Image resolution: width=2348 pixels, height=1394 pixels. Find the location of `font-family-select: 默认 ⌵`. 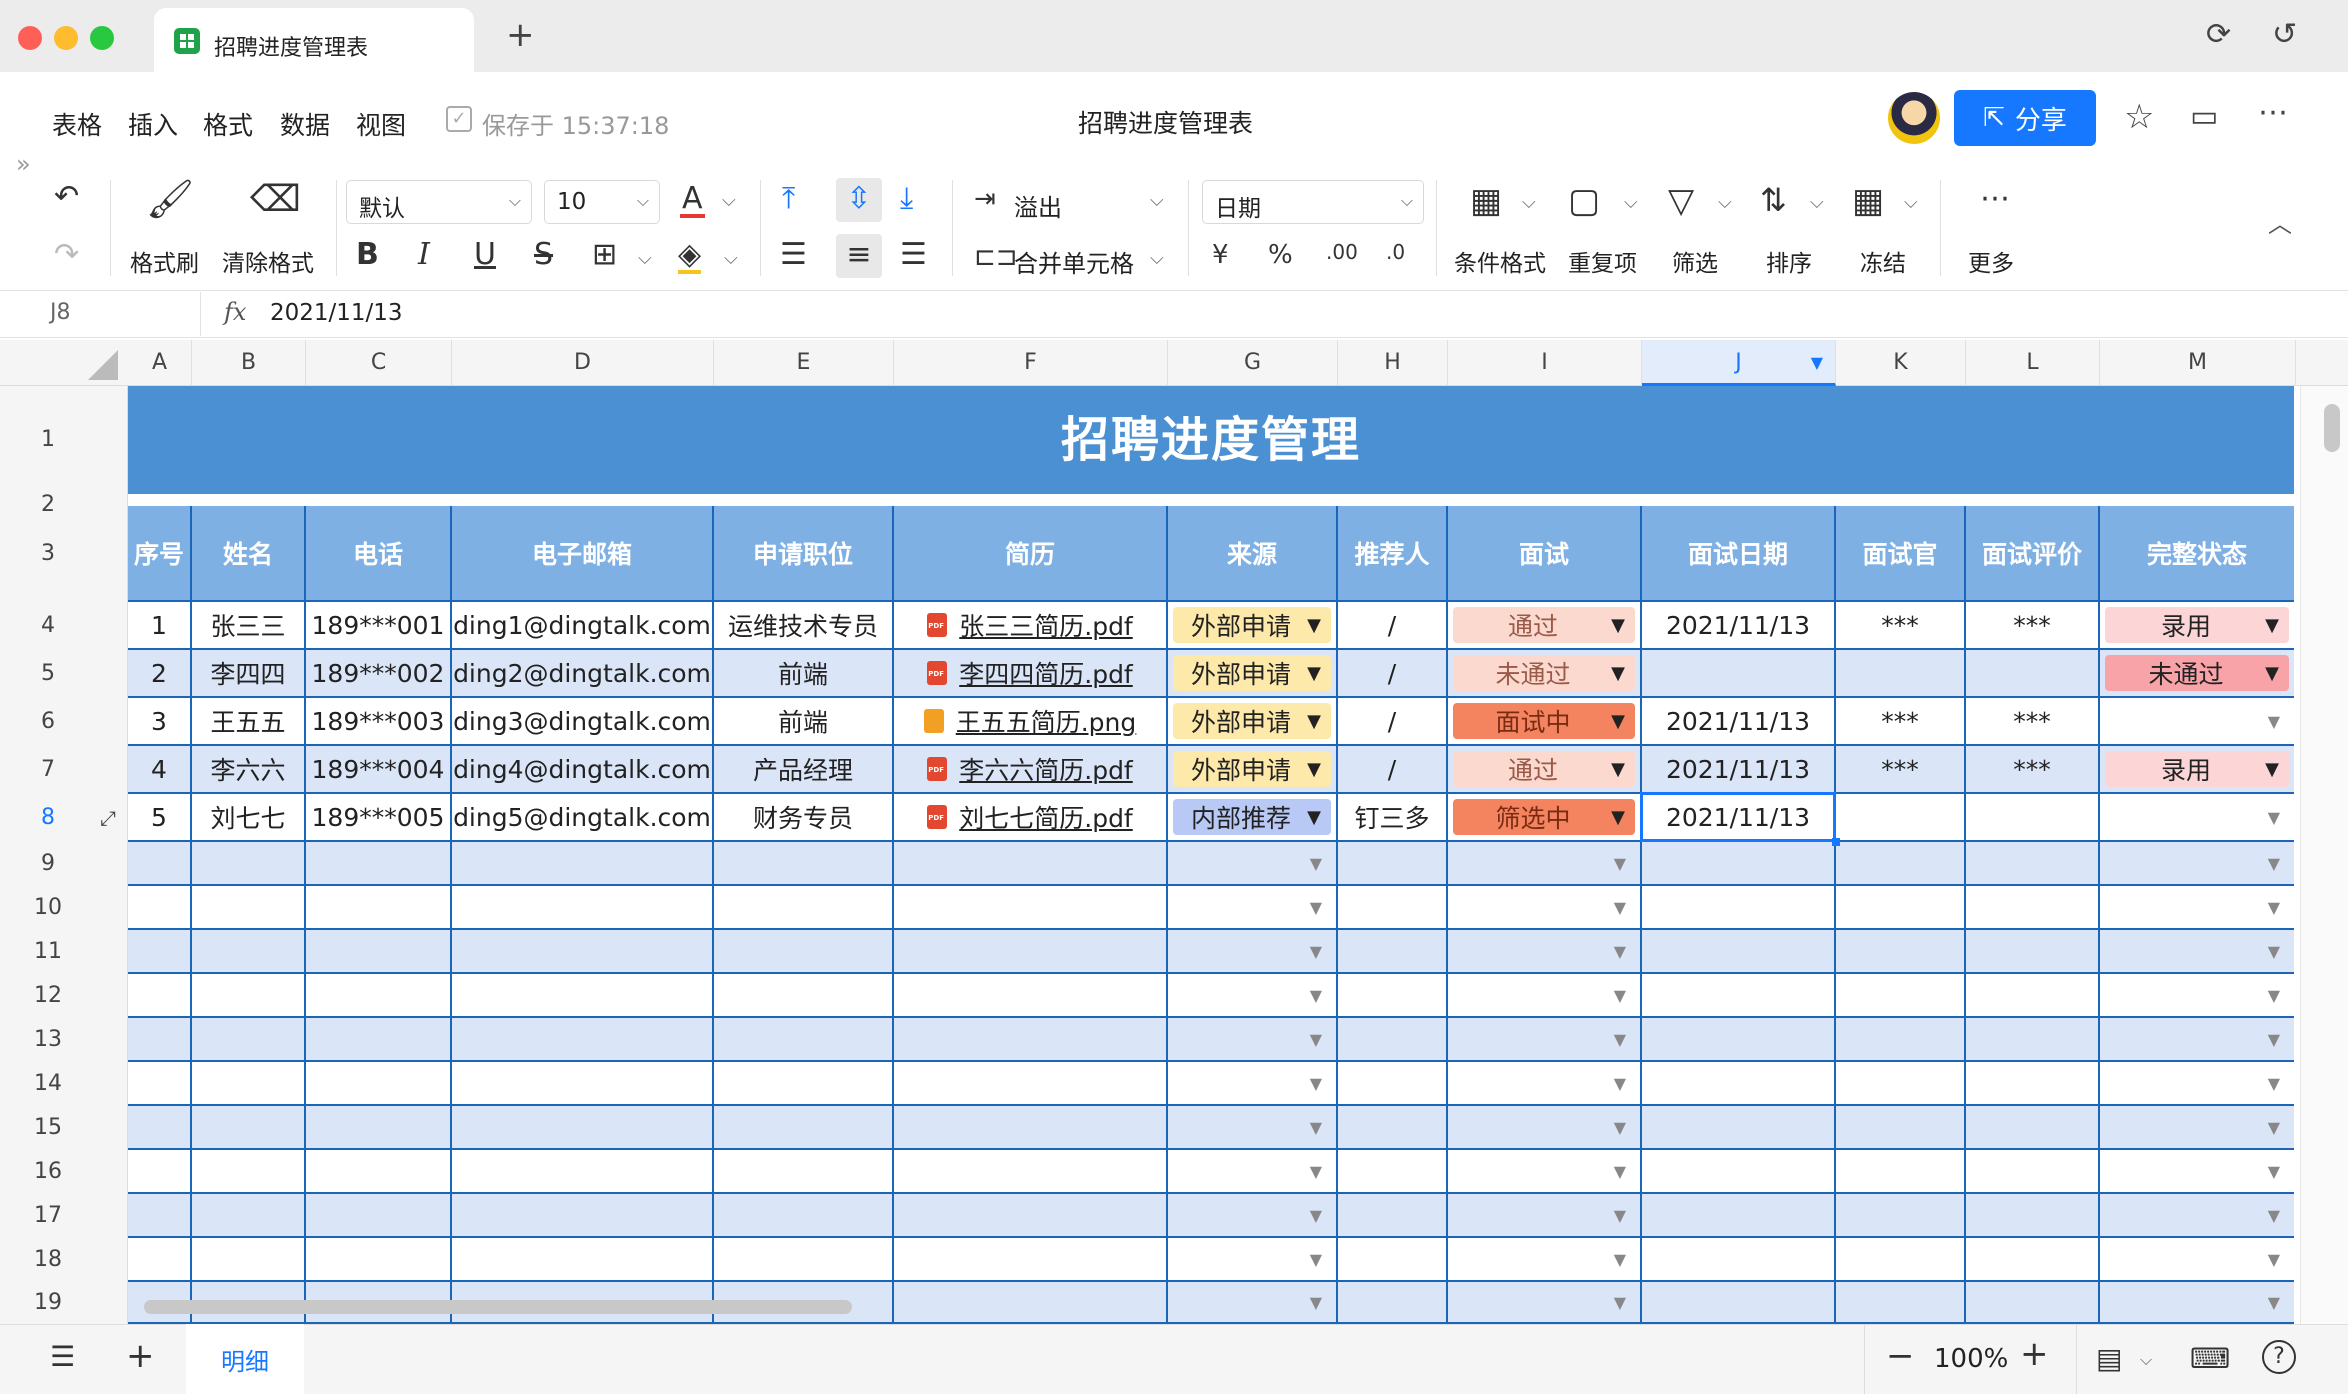

font-family-select: 默认 ⌵ is located at coordinates (439, 202).